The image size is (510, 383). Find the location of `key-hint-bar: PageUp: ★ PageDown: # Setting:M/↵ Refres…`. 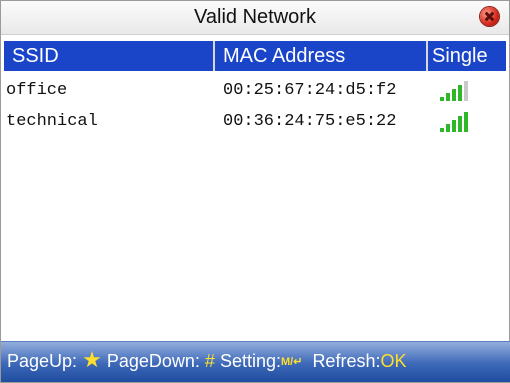

key-hint-bar: PageUp: ★ PageDown: # Setting:M/↵ Refres… is located at coordinates (255, 361).